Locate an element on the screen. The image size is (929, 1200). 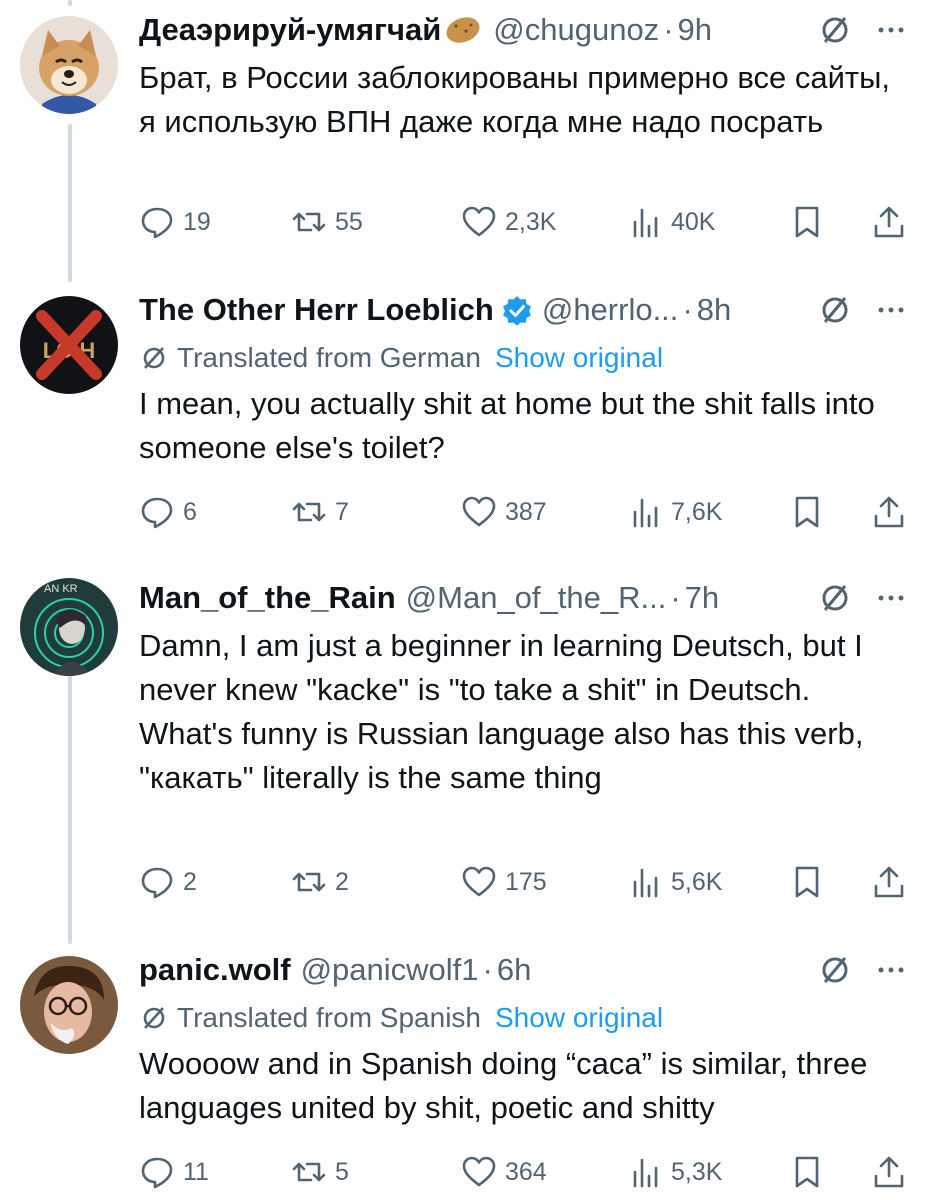
timestamp: 9h is located at coordinates (695, 30).